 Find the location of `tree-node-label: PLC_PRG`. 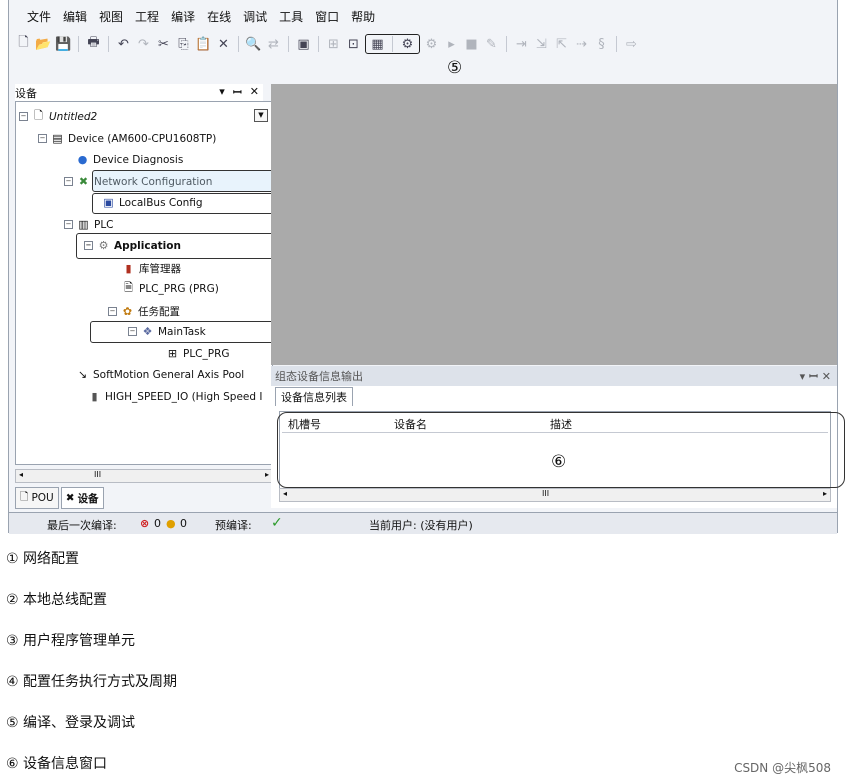

tree-node-label: PLC_PRG is located at coordinates (206, 353).